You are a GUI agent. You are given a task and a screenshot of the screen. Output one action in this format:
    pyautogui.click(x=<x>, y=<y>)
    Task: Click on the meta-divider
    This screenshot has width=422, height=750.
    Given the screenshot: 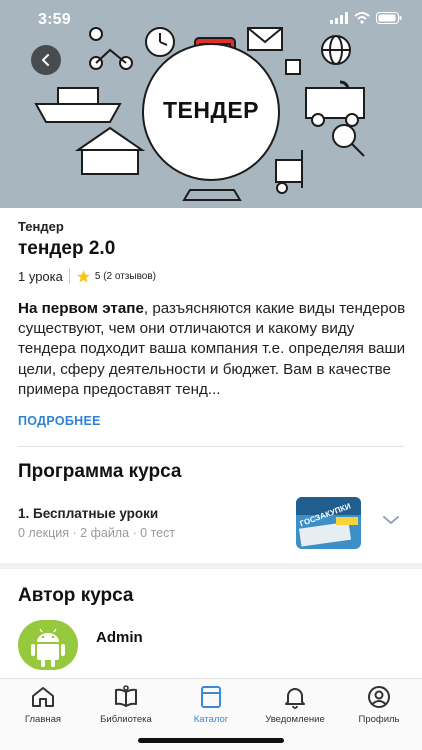 What is the action you would take?
    pyautogui.click(x=69, y=276)
    